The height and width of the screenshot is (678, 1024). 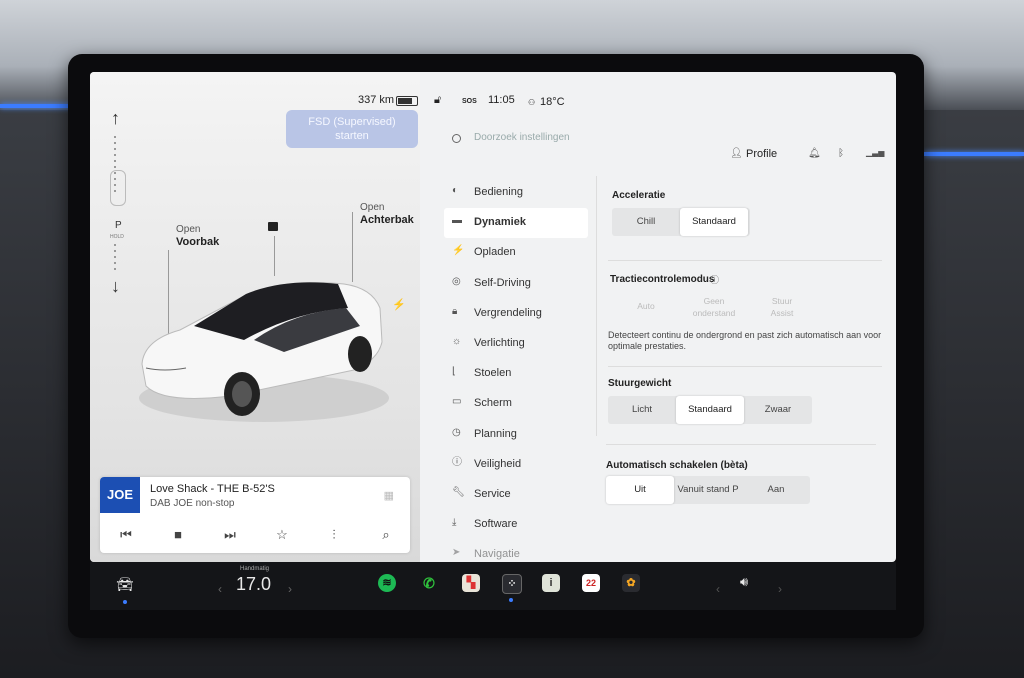 I want to click on unlock-icon, so click(x=273, y=226).